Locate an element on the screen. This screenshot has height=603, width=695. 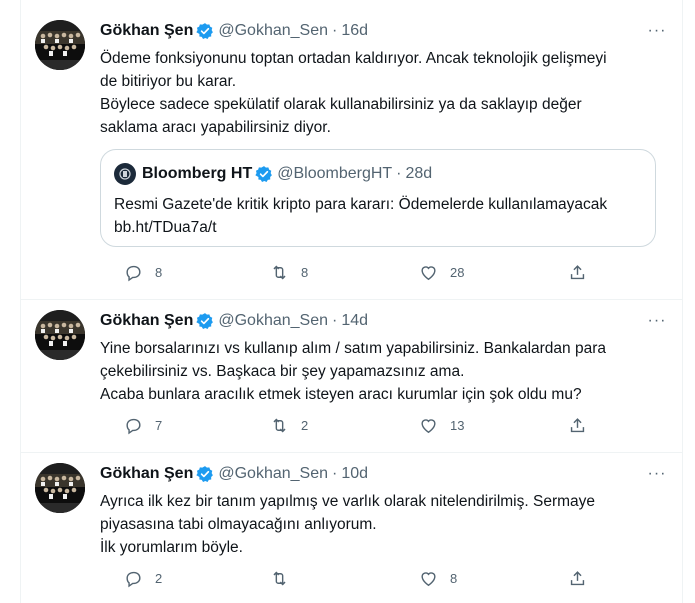
reply-count: 7 is located at coordinates (159, 425).